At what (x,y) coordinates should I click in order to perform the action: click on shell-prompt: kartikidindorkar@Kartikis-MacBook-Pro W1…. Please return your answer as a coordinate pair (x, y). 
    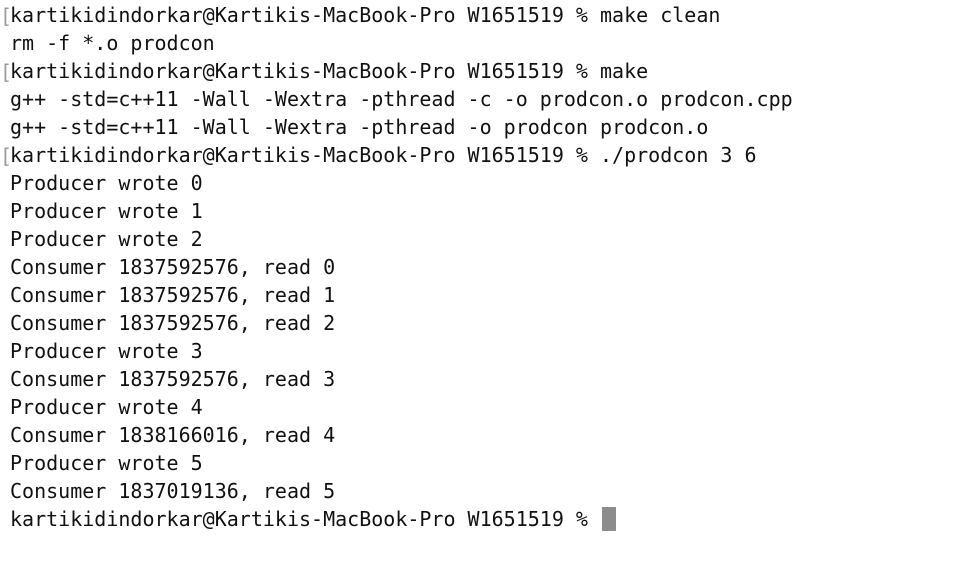
    Looking at the image, I should click on (305, 519).